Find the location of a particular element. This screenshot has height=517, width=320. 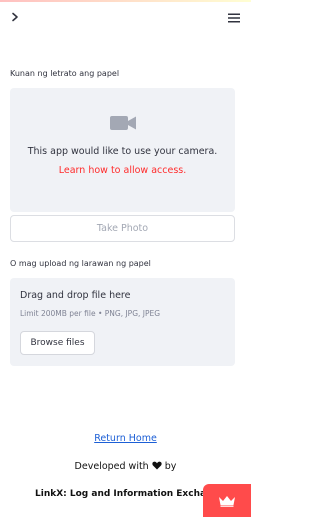

crown-icon is located at coordinates (227, 501).